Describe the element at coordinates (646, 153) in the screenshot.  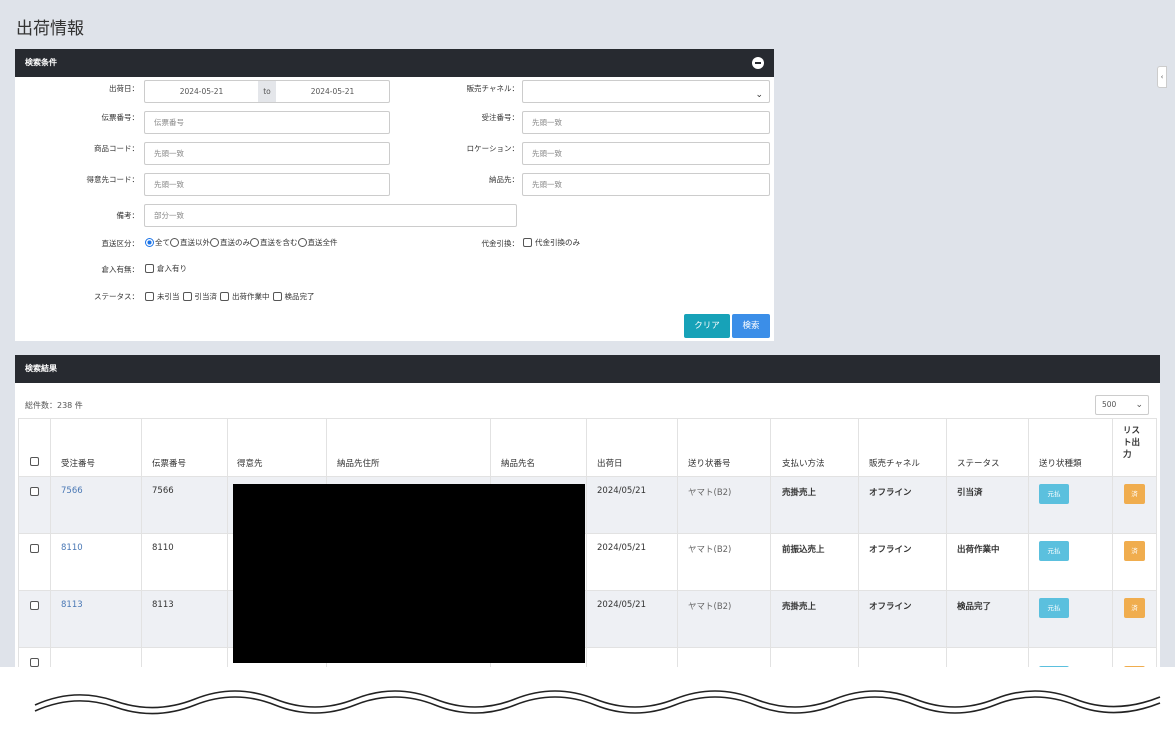
I see `location-input: 先頭一致` at that location.